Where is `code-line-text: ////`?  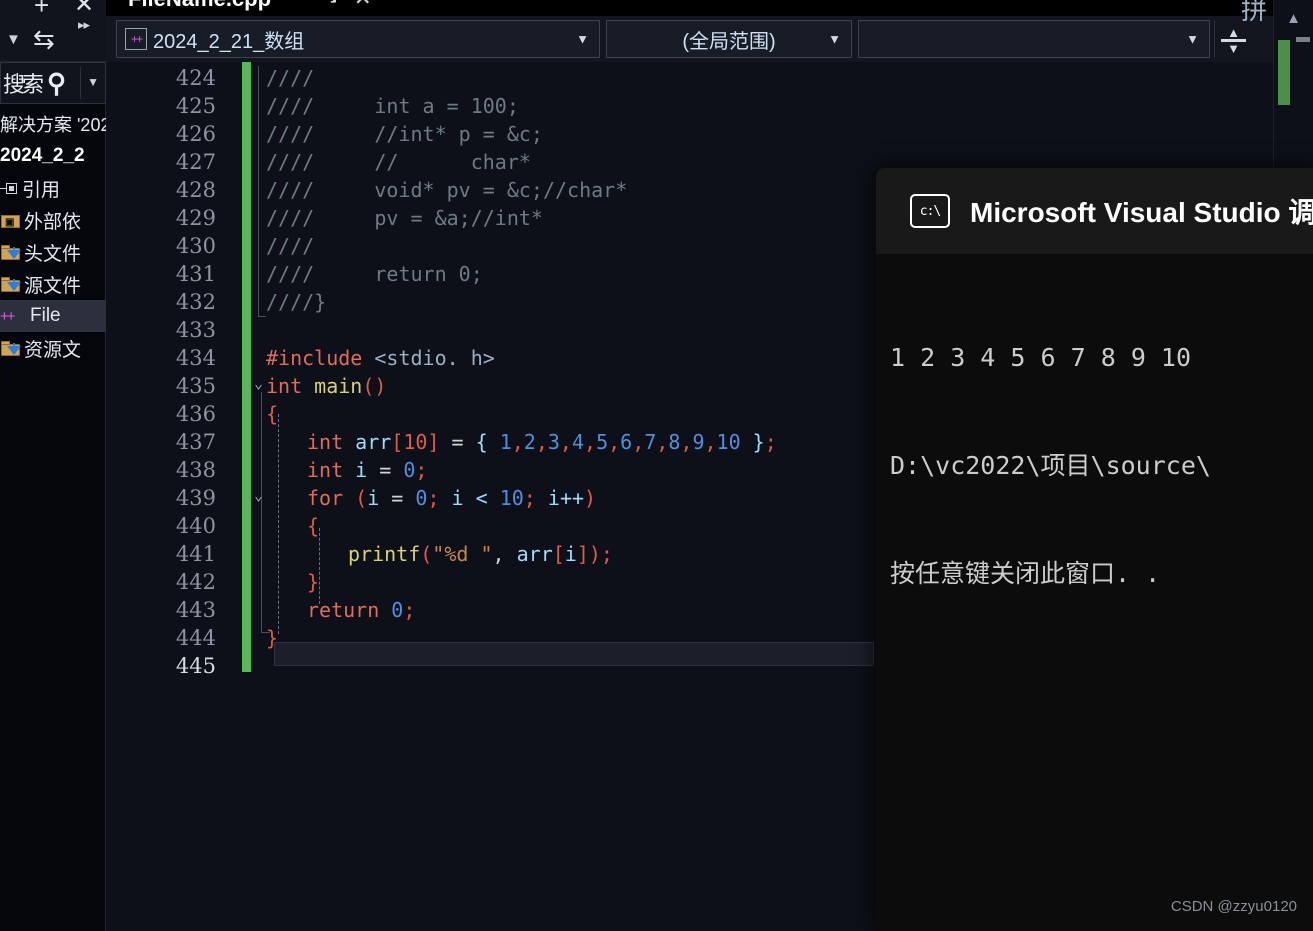 code-line-text: //// is located at coordinates (290, 246).